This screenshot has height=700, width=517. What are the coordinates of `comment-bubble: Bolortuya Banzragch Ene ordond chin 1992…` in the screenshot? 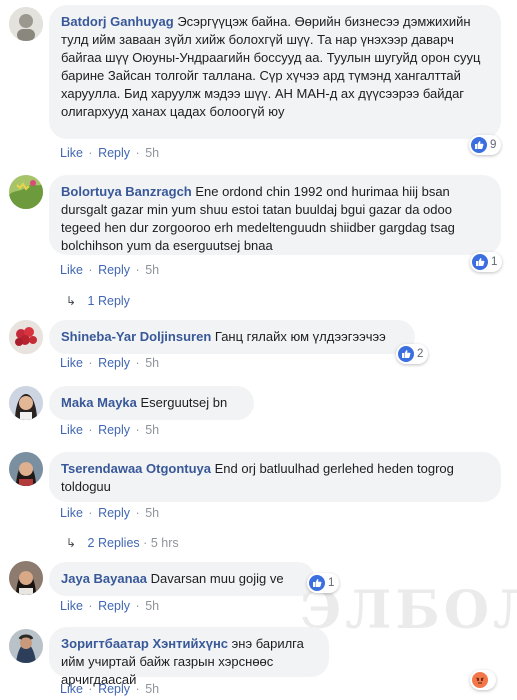 It's located at (275, 215).